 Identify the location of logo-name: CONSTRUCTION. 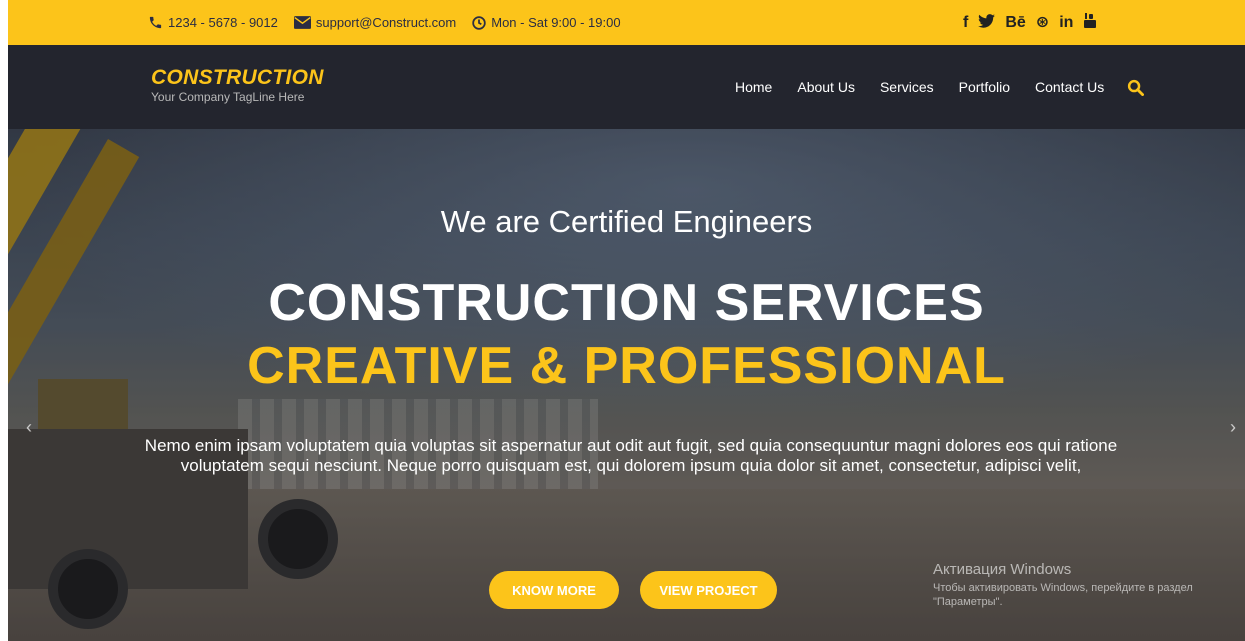
(237, 77).